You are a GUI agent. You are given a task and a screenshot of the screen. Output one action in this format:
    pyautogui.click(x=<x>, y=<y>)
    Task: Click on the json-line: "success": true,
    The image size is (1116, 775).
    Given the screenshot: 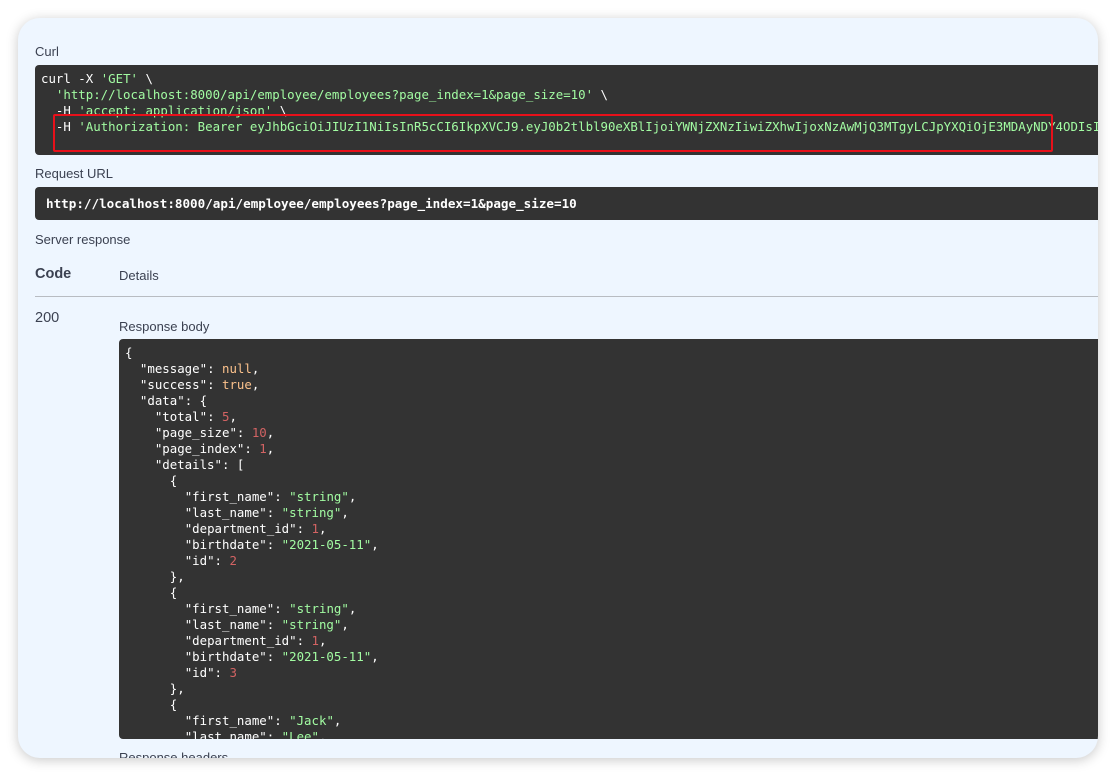 What is the action you would take?
    pyautogui.click(x=199, y=384)
    